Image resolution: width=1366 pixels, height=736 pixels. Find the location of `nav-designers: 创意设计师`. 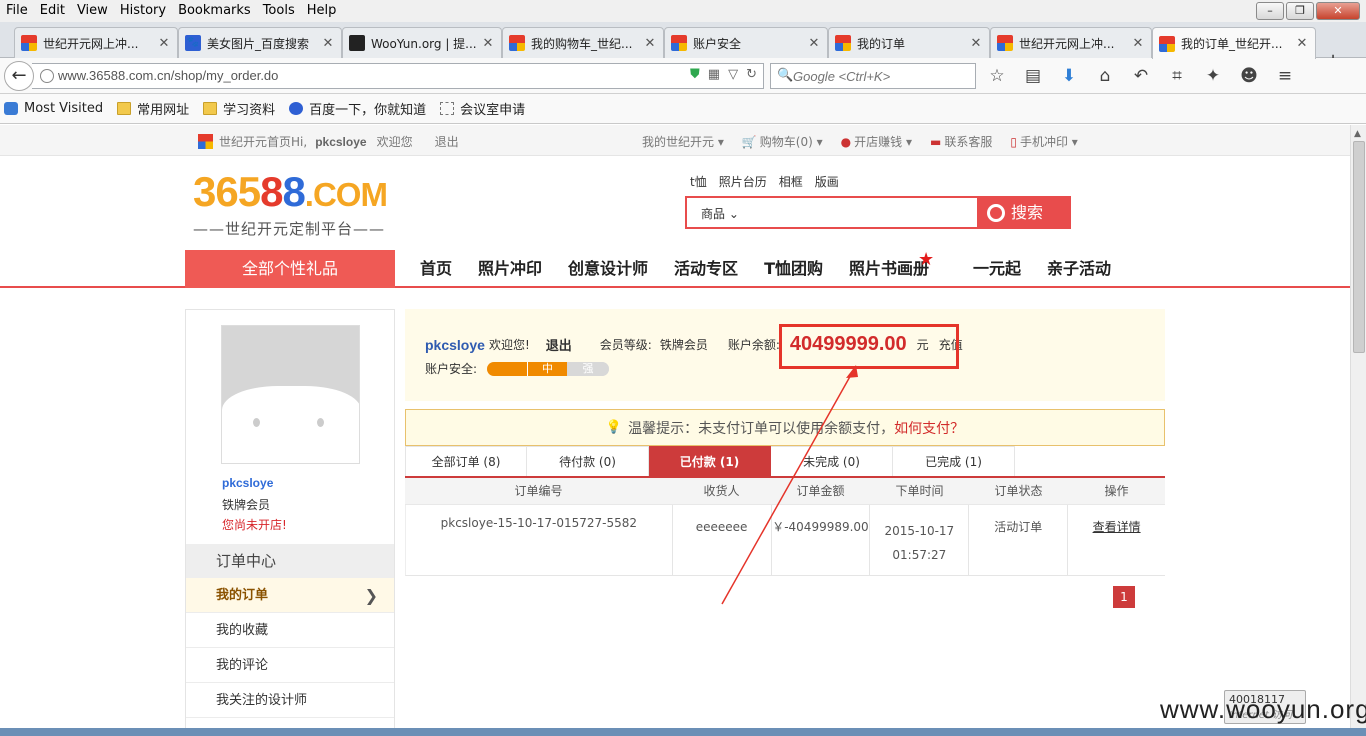

nav-designers: 创意设计师 is located at coordinates (608, 269).